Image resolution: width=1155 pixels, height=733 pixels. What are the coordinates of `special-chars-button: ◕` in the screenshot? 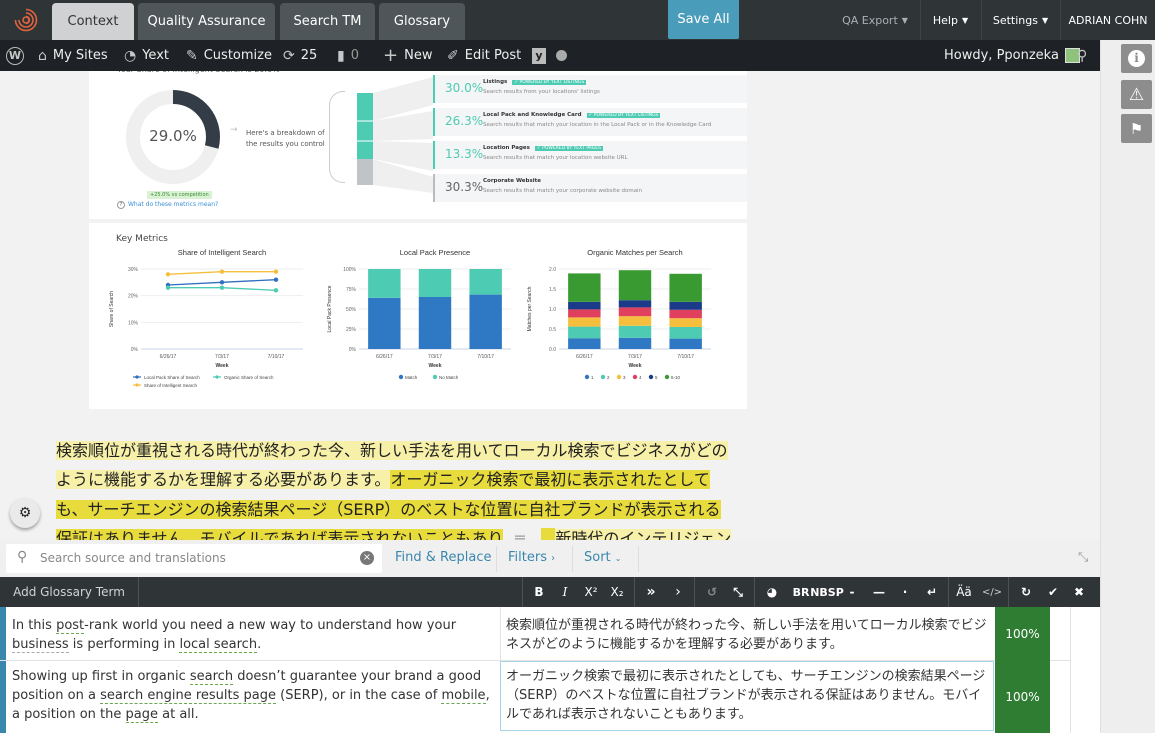 It's located at (772, 592).